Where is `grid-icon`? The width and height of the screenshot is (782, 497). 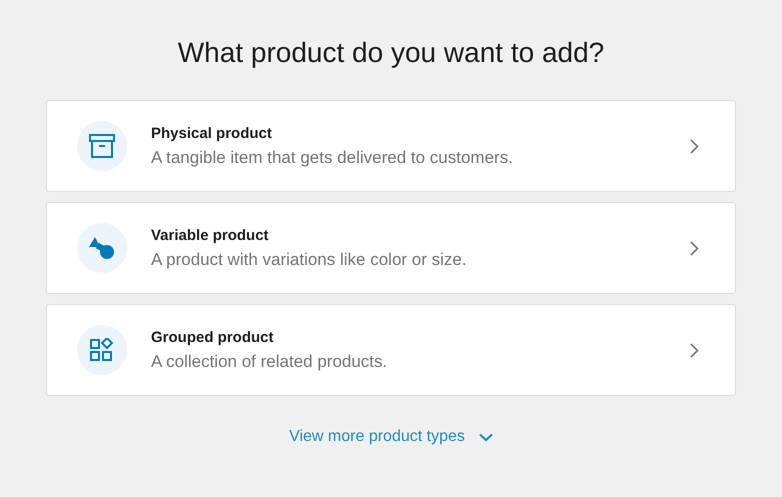
grid-icon is located at coordinates (102, 350).